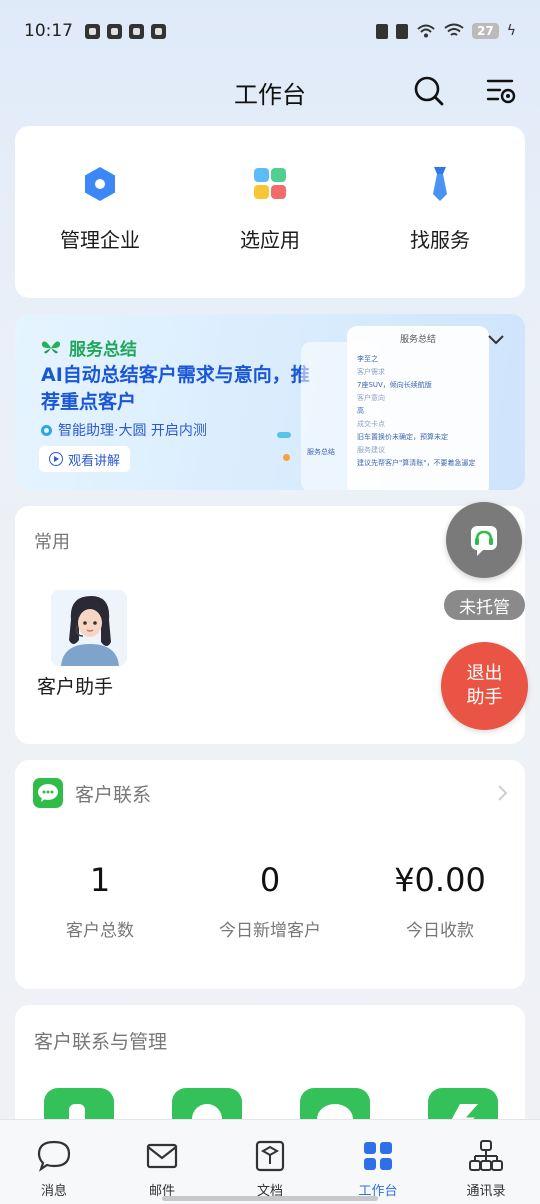 This screenshot has height=1204, width=540. I want to click on banner-title: AI自动总结客户需求与意向，推荐重点客户, so click(175, 388).